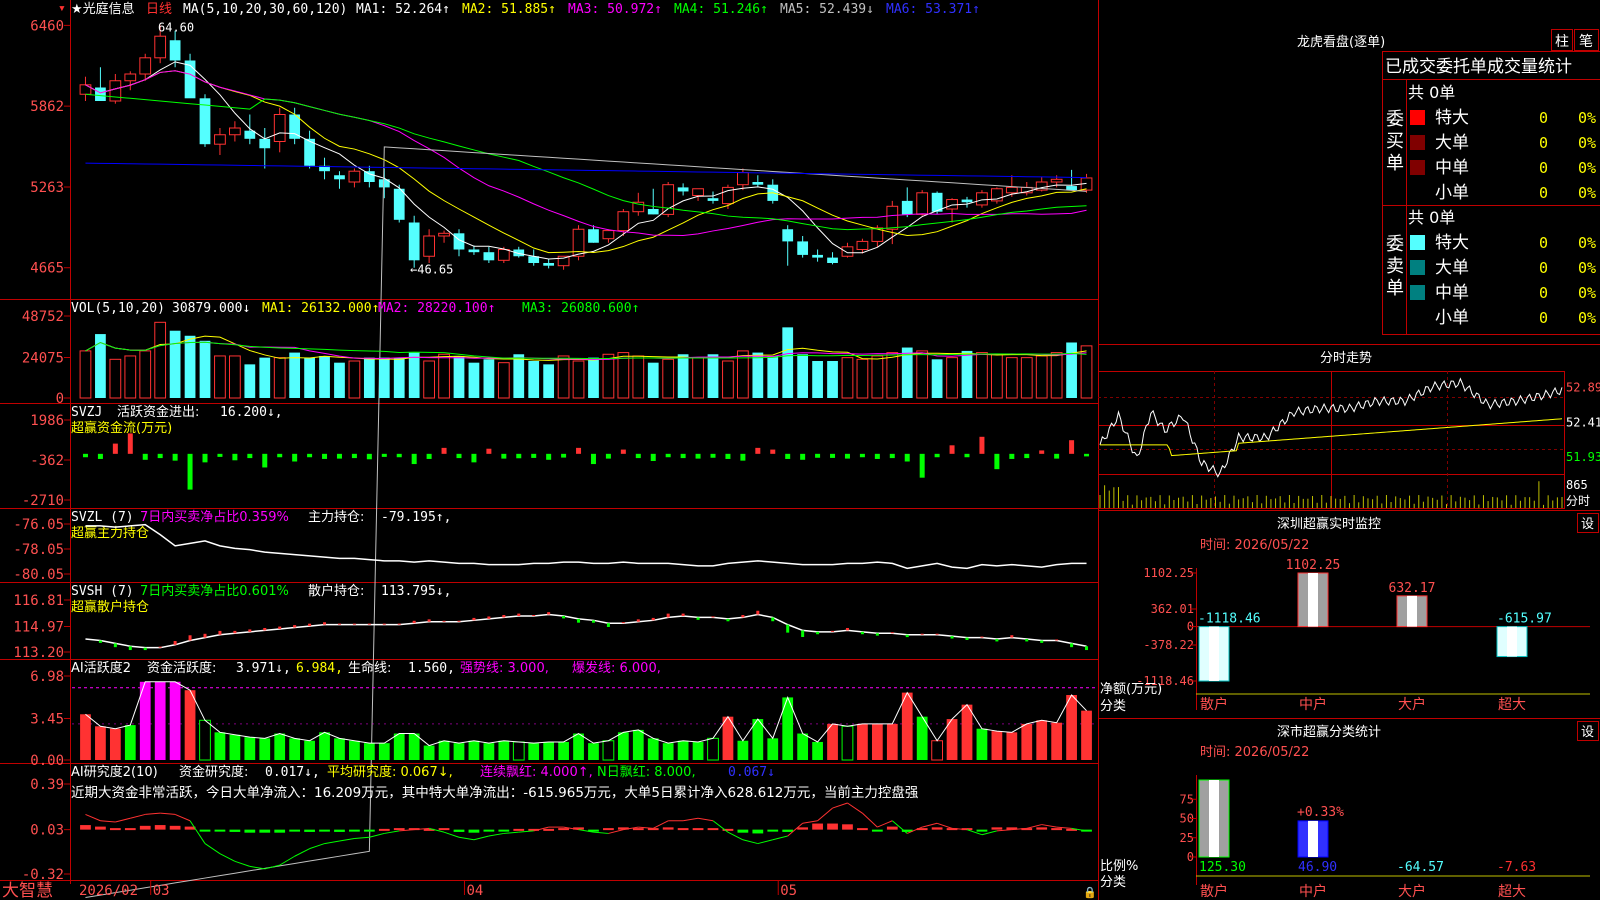  What do you see at coordinates (431, 668) in the screenshot?
I see `ai-active-life-val: 1.560,` at bounding box center [431, 668].